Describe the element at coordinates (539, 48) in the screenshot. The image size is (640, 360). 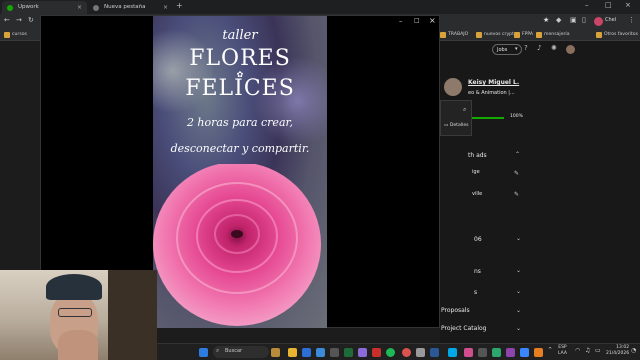
I see `notification-bell-icon: ♪` at that location.